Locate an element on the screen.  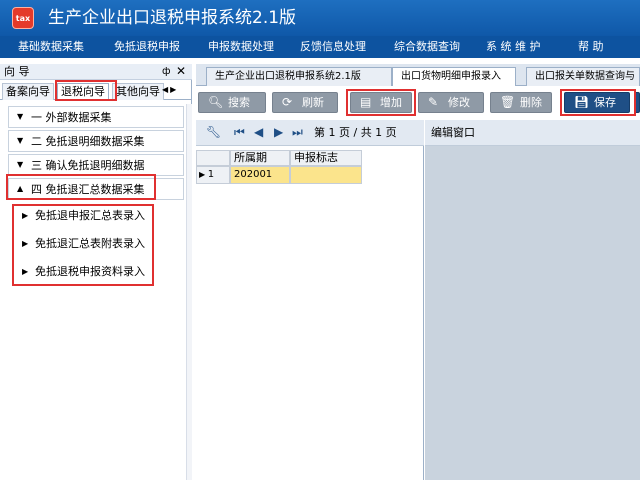
tab-home: 生产企业出口退税申报系统2.1版 is located at coordinates (299, 76).